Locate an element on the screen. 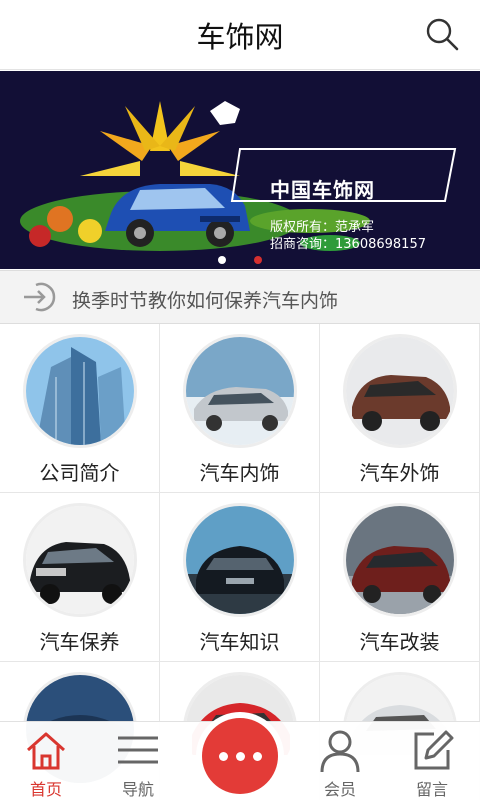 The width and height of the screenshot is (480, 800). category-maintenance: 汽车保养 is located at coordinates (80, 577).